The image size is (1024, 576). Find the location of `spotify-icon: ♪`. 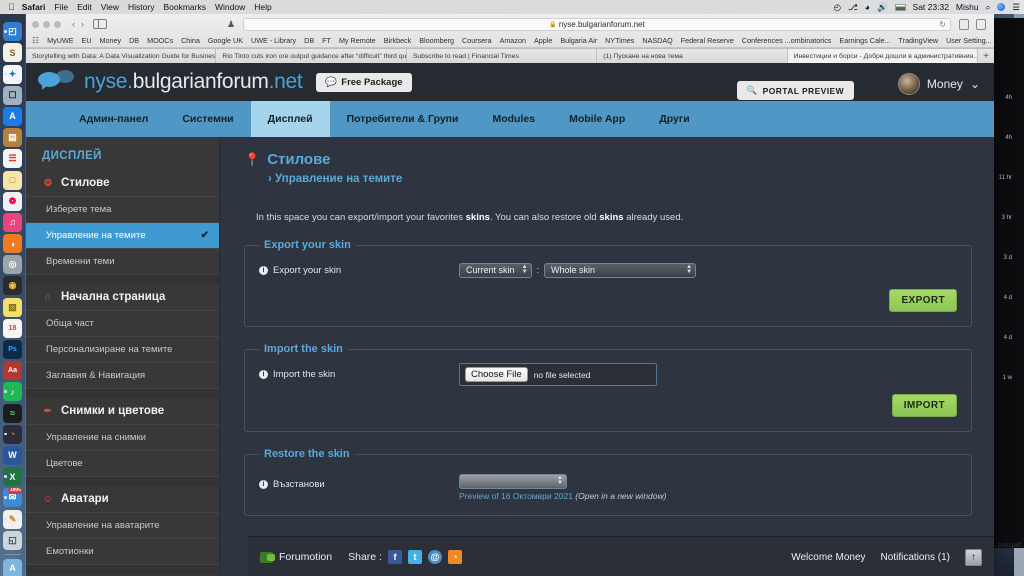

spotify-icon: ♪ is located at coordinates (12, 392).